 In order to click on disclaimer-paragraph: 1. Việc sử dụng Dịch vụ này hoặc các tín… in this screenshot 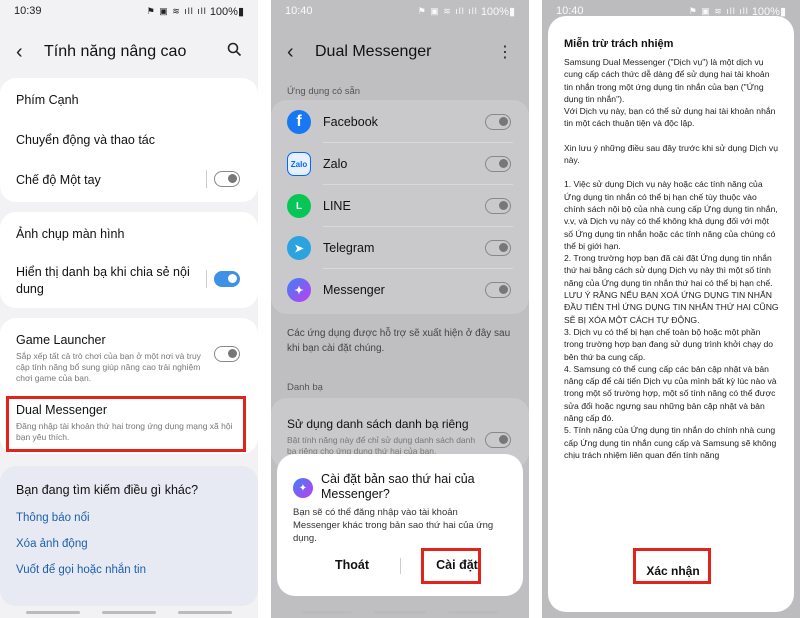, I will do `click(671, 215)`.